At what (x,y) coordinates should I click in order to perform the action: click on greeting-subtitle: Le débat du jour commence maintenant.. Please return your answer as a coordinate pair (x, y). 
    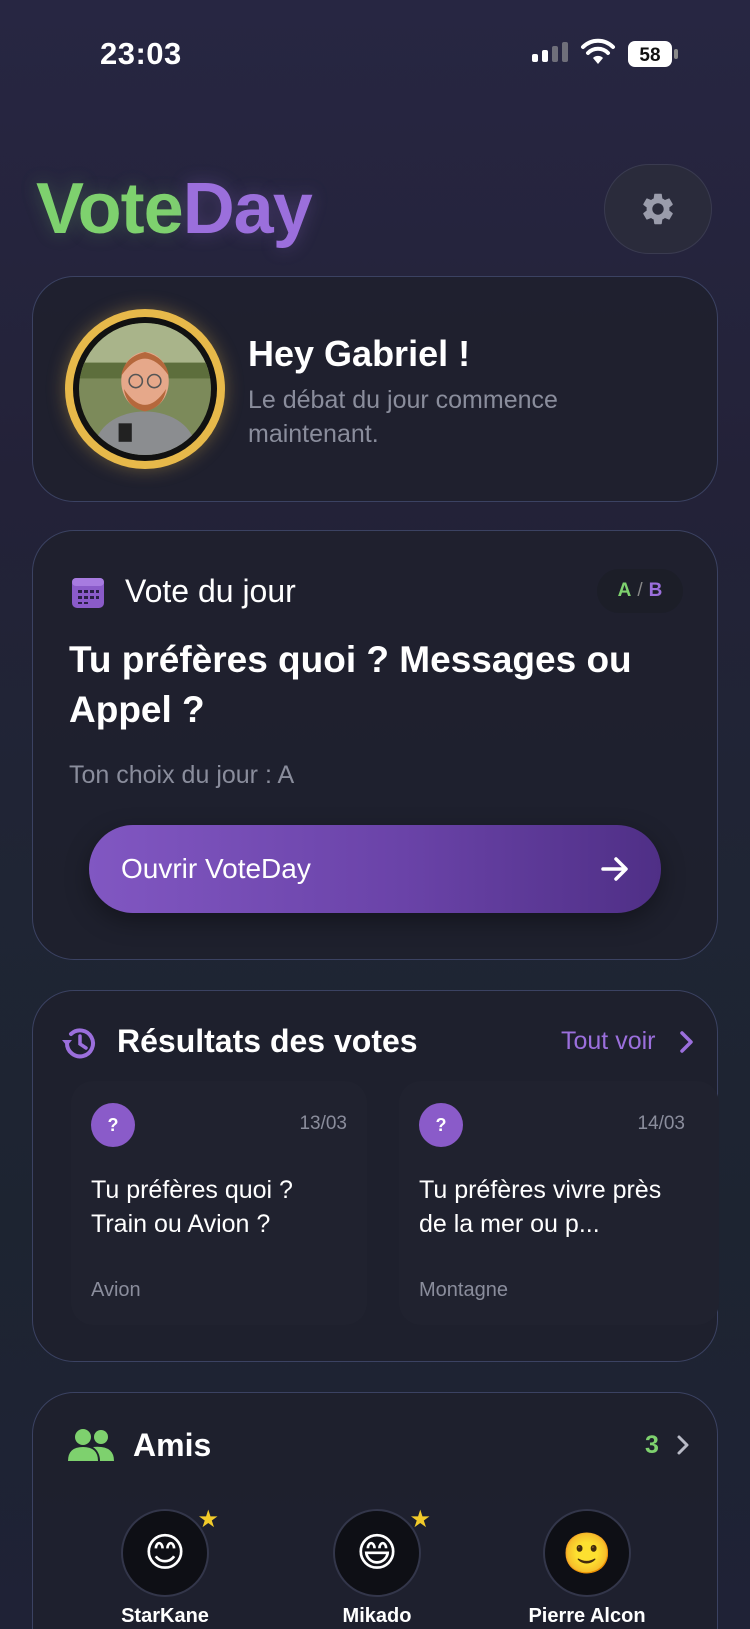
    Looking at the image, I should click on (403, 417).